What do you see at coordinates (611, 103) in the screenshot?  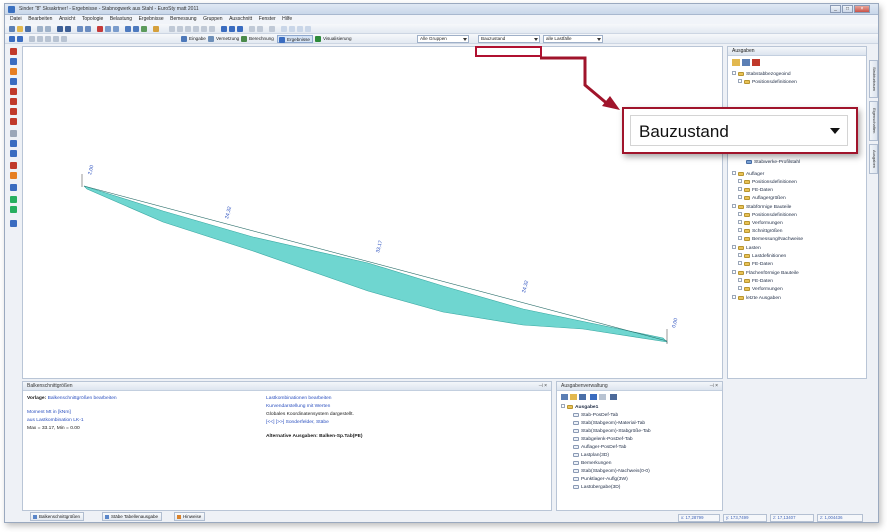 I see `arrow-head` at bounding box center [611, 103].